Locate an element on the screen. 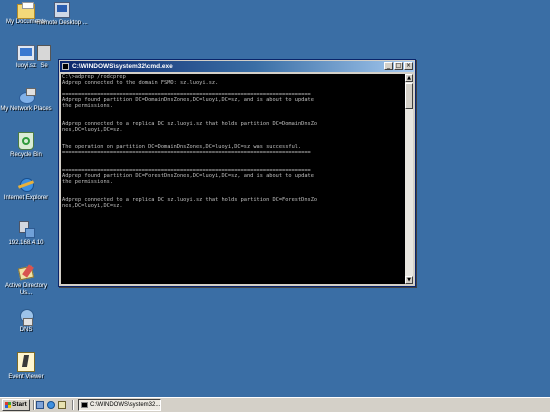 The width and height of the screenshot is (550, 412). event-viewer-icon is located at coordinates (26, 362).